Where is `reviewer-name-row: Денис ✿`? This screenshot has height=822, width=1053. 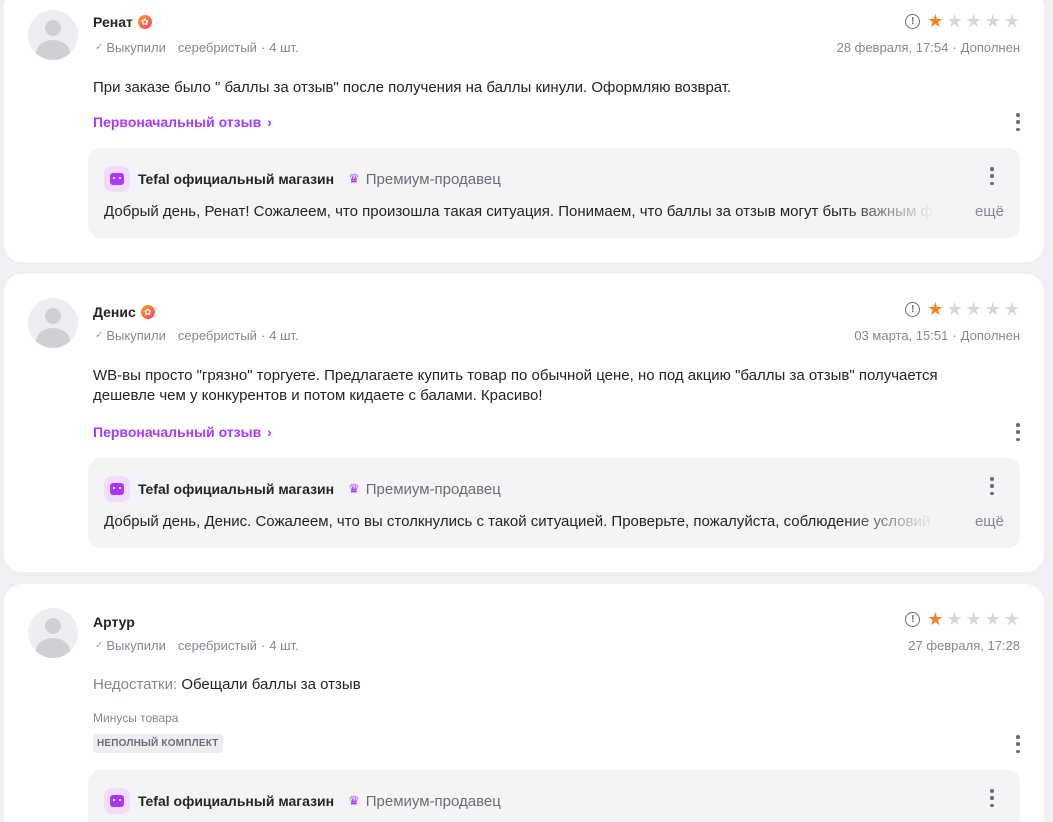
reviewer-name-row: Денис ✿ is located at coordinates (124, 312).